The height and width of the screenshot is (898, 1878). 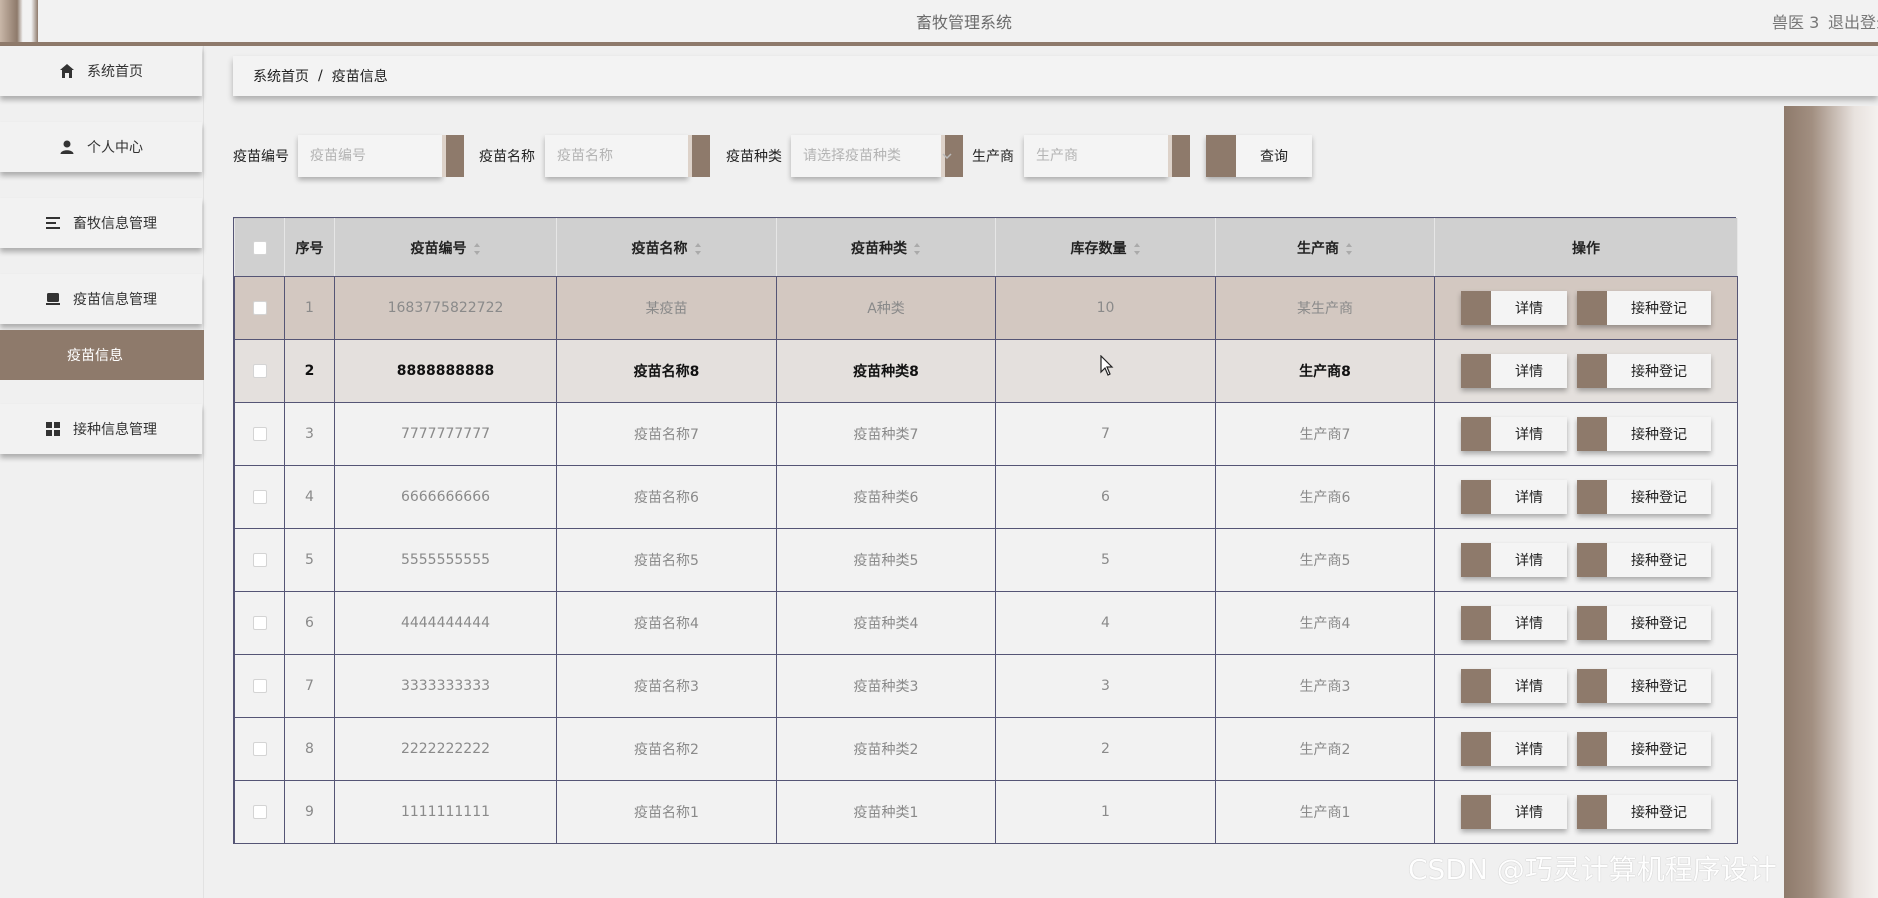 I want to click on user-icon, so click(x=67, y=147).